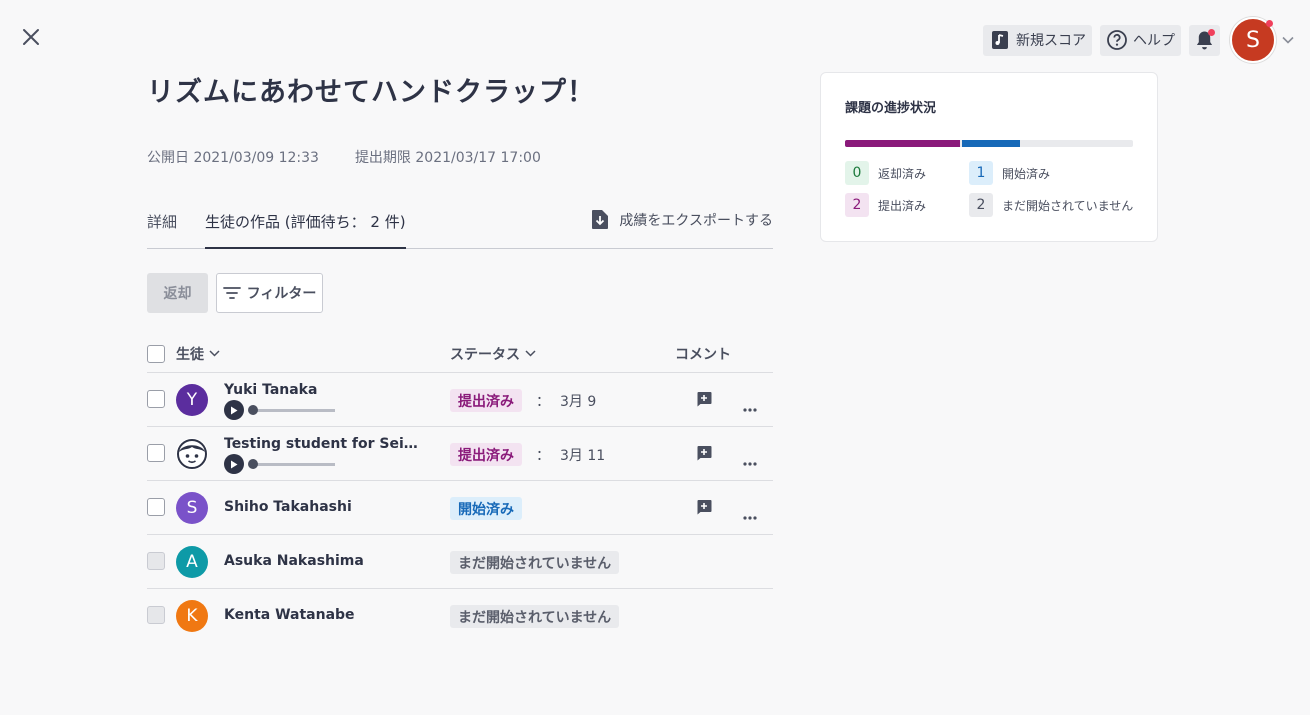 This screenshot has width=1310, height=715. I want to click on student-avatar: A, so click(192, 562).